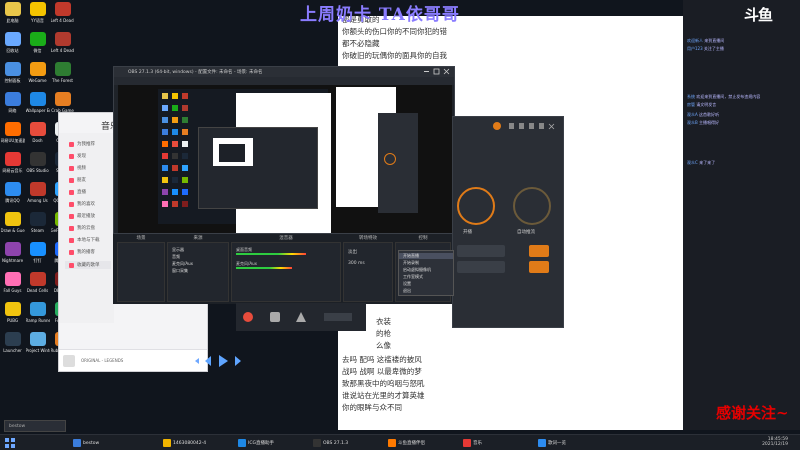 This screenshot has height=450, width=800. I want to click on music-nav-item: 视频, so click(77, 168).